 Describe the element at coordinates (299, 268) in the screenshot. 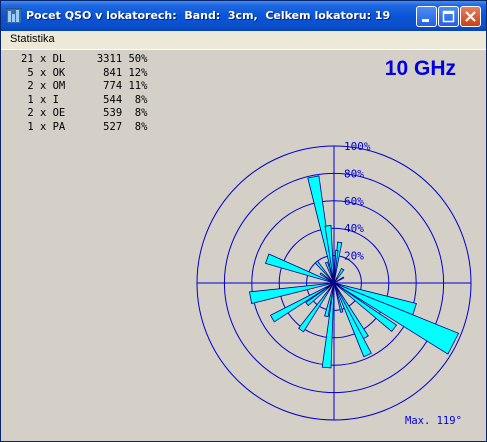

I see `polar-lobe` at that location.